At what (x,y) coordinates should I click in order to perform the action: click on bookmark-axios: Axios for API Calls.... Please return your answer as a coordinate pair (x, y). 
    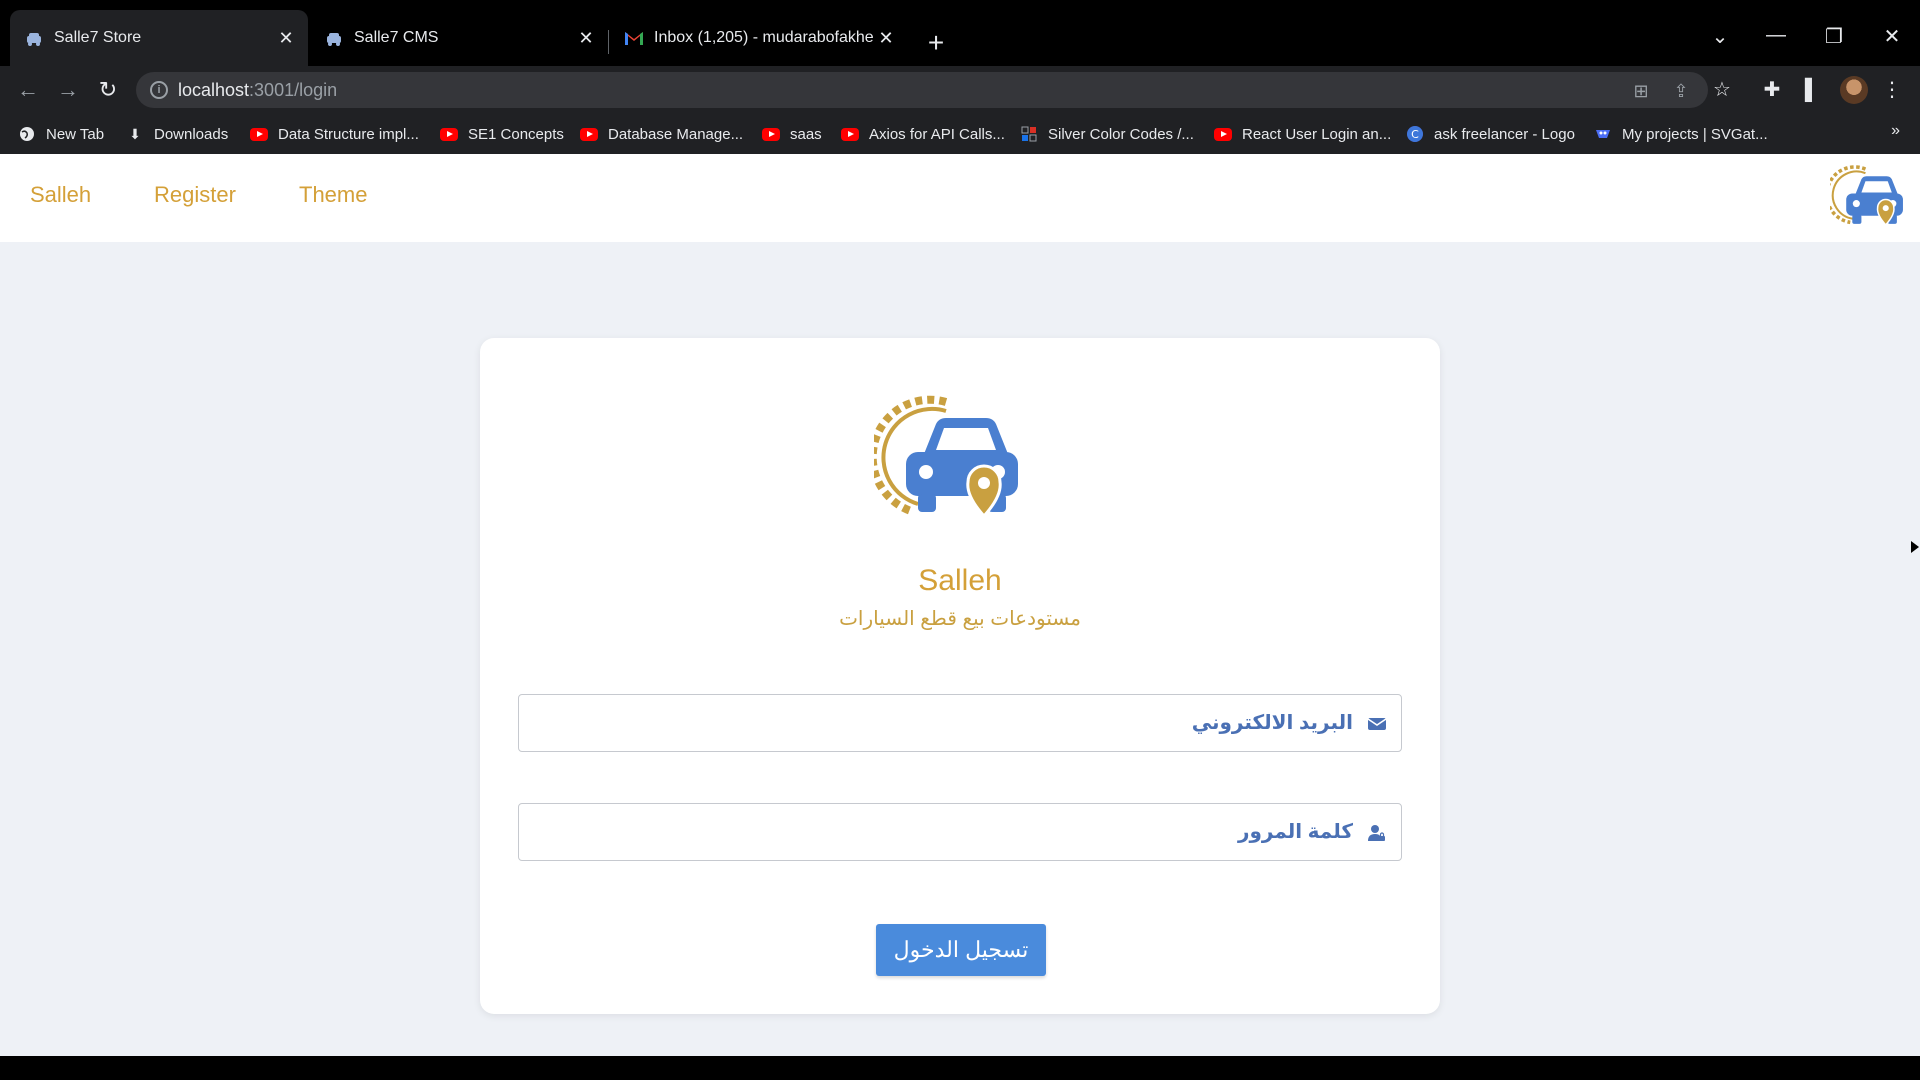
    Looking at the image, I should click on (923, 134).